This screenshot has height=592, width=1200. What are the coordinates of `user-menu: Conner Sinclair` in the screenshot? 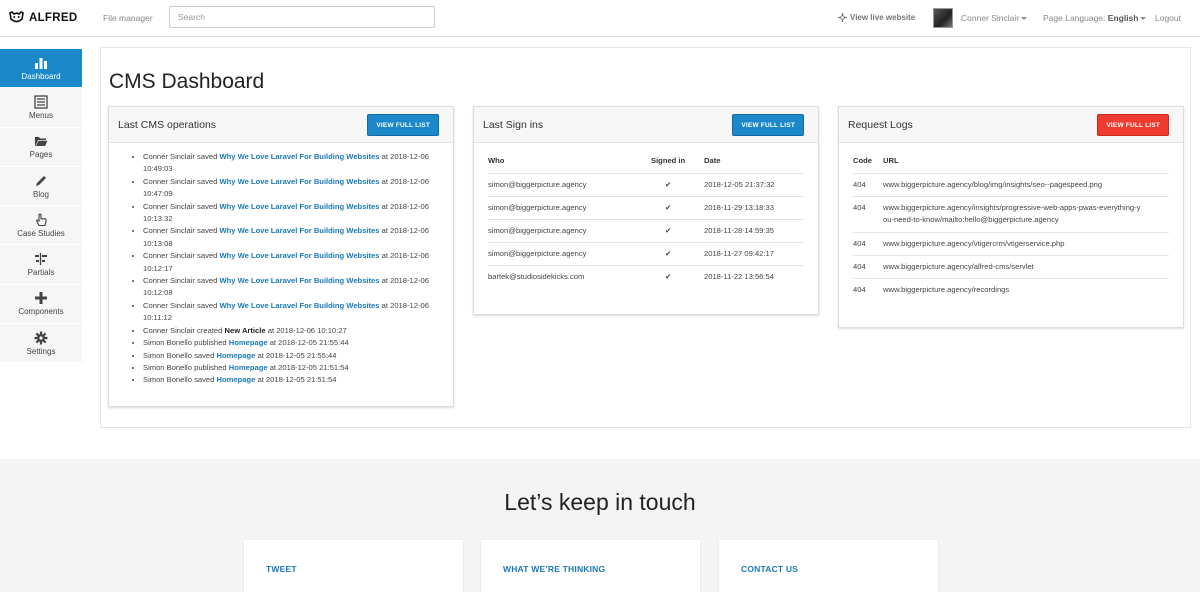 It's located at (994, 18).